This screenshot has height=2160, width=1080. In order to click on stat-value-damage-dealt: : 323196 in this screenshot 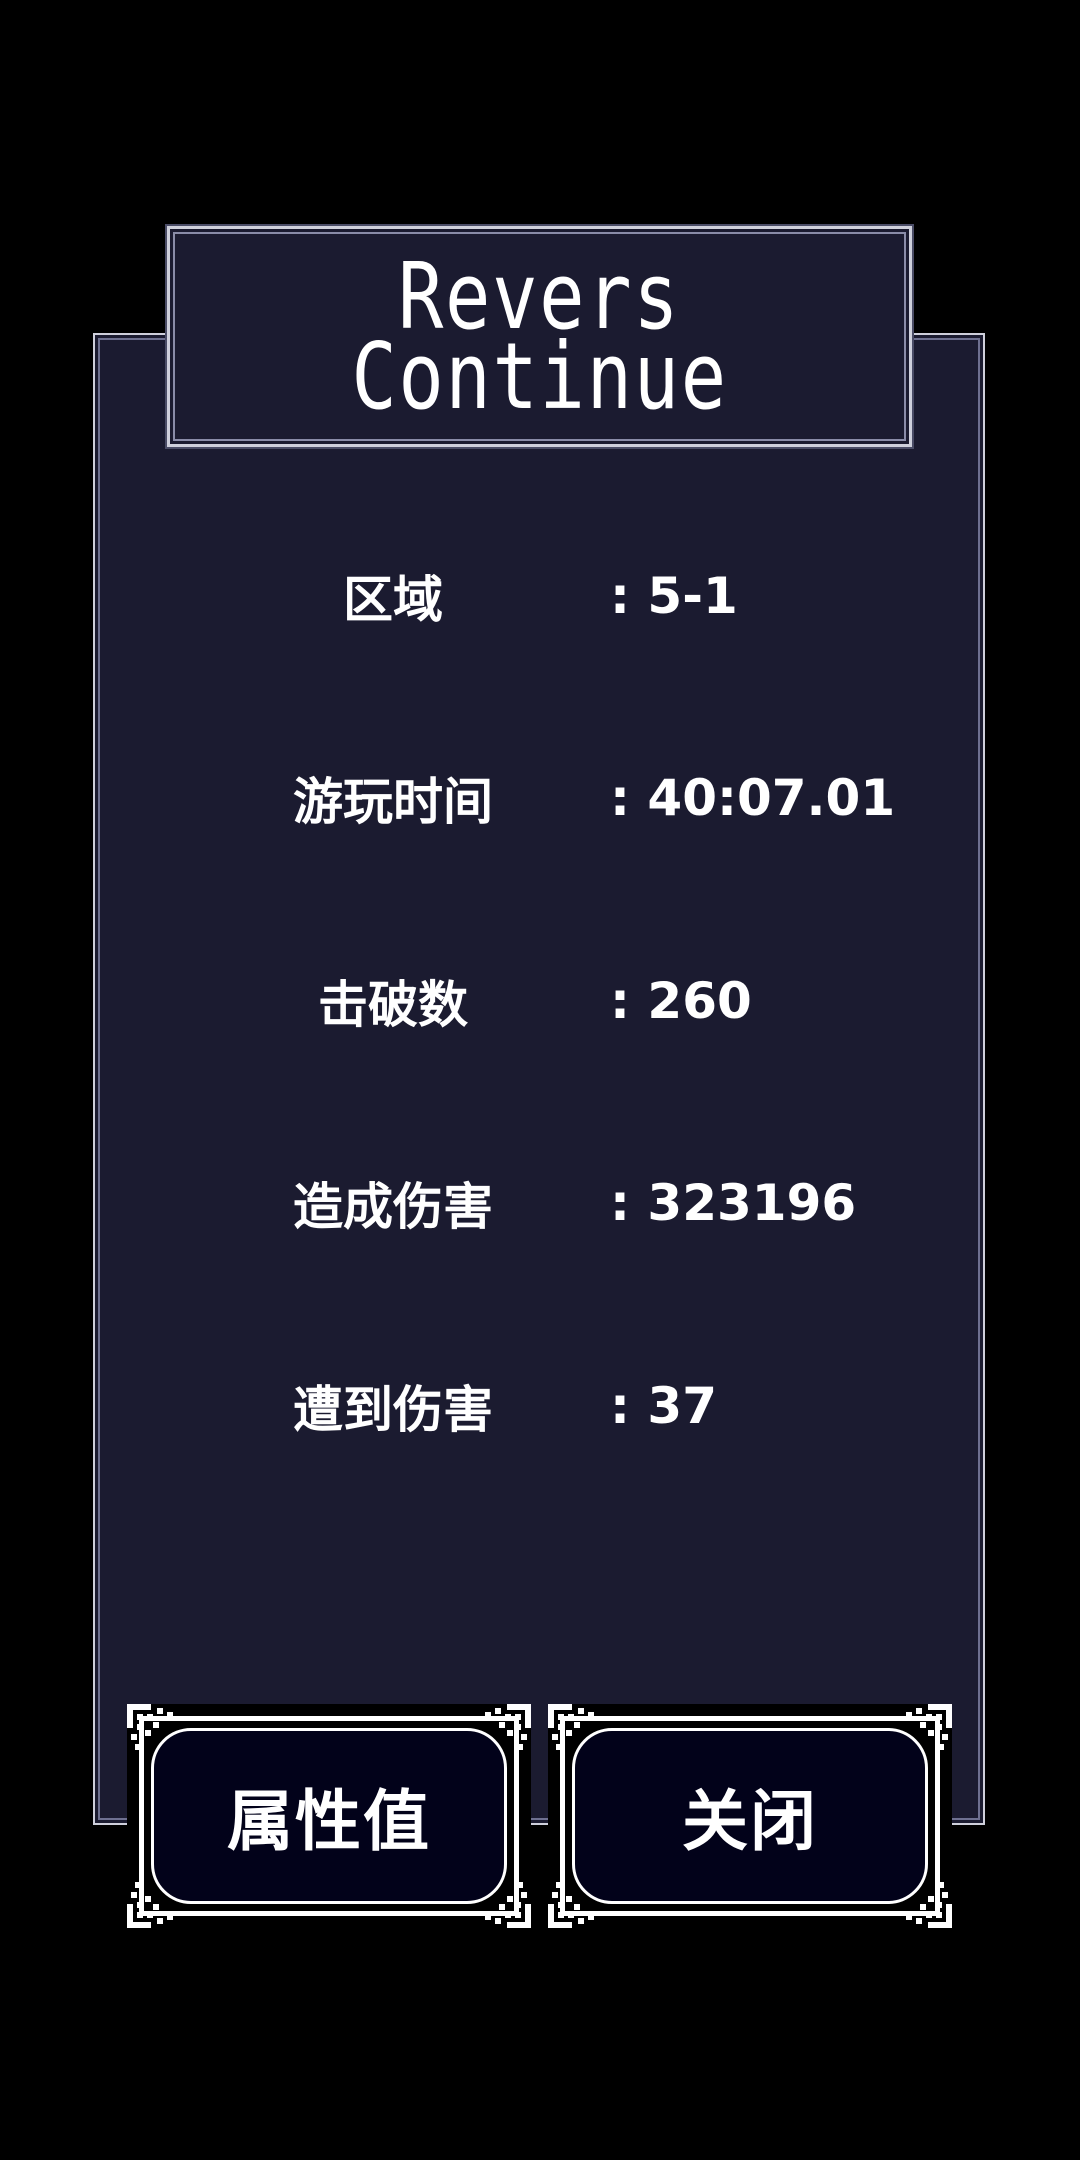, I will do `click(733, 1203)`.